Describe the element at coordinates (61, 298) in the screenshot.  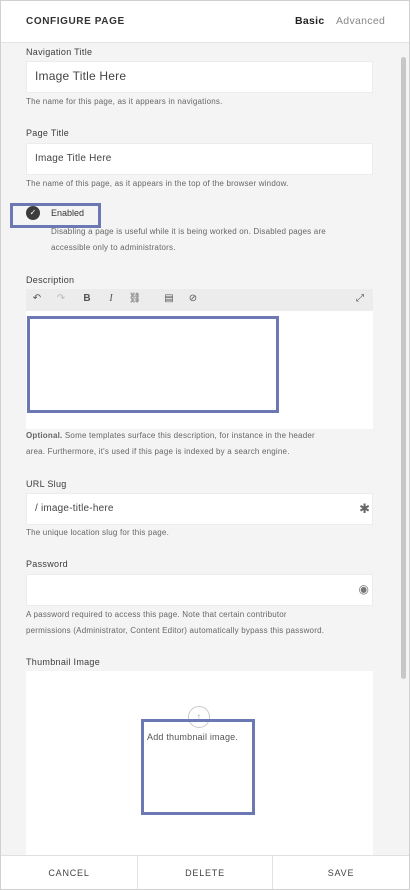
I see `redo-icon: ↷` at that location.